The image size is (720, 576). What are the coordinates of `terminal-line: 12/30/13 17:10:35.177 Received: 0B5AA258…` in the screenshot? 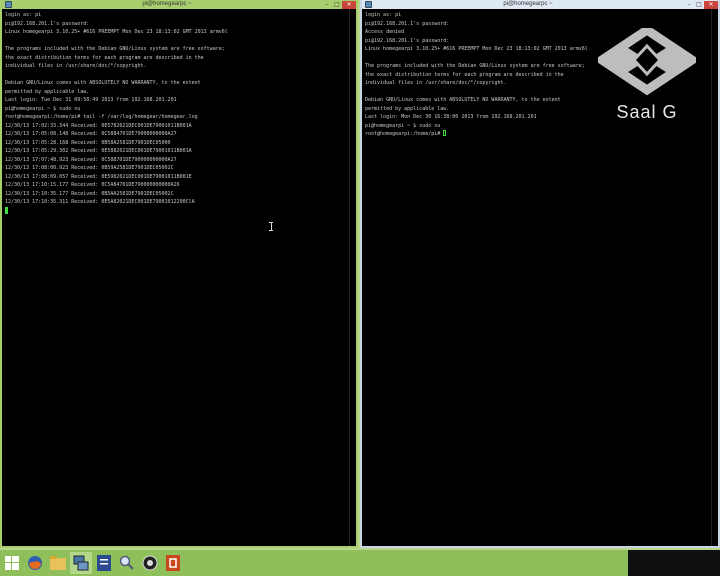 It's located at (89, 193).